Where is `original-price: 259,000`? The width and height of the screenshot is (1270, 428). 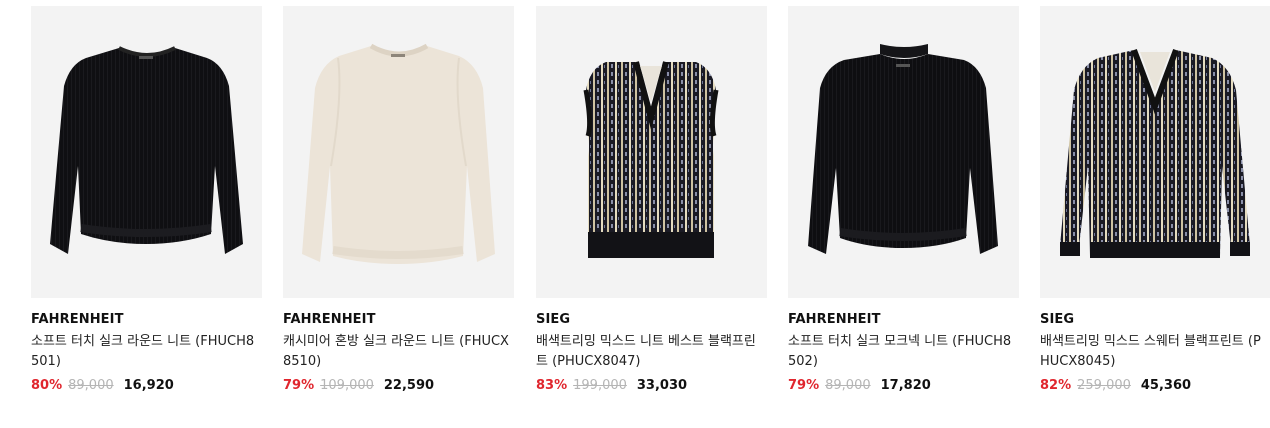
original-price: 259,000 is located at coordinates (1104, 385).